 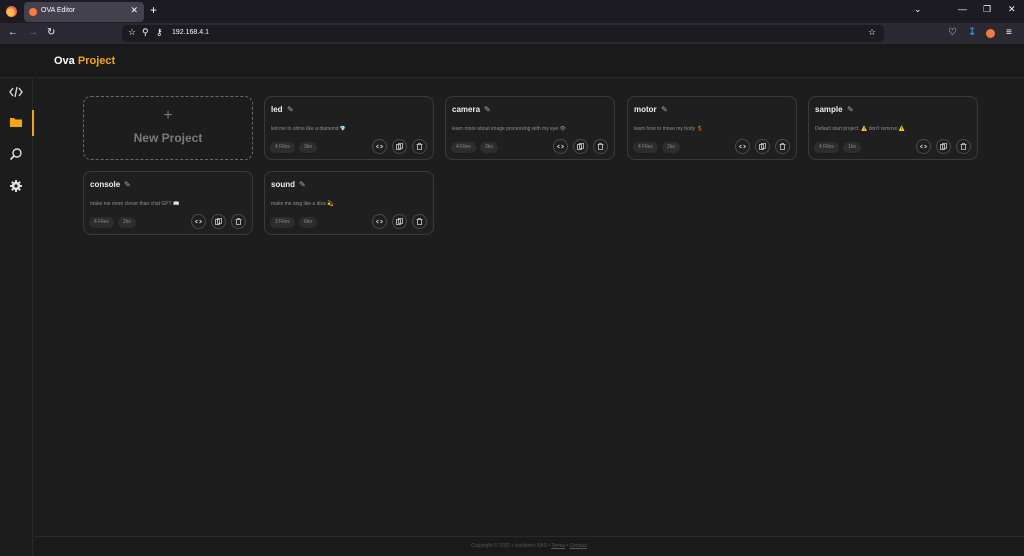 What do you see at coordinates (852, 147) in the screenshot?
I see `size-badge: 1ko` at bounding box center [852, 147].